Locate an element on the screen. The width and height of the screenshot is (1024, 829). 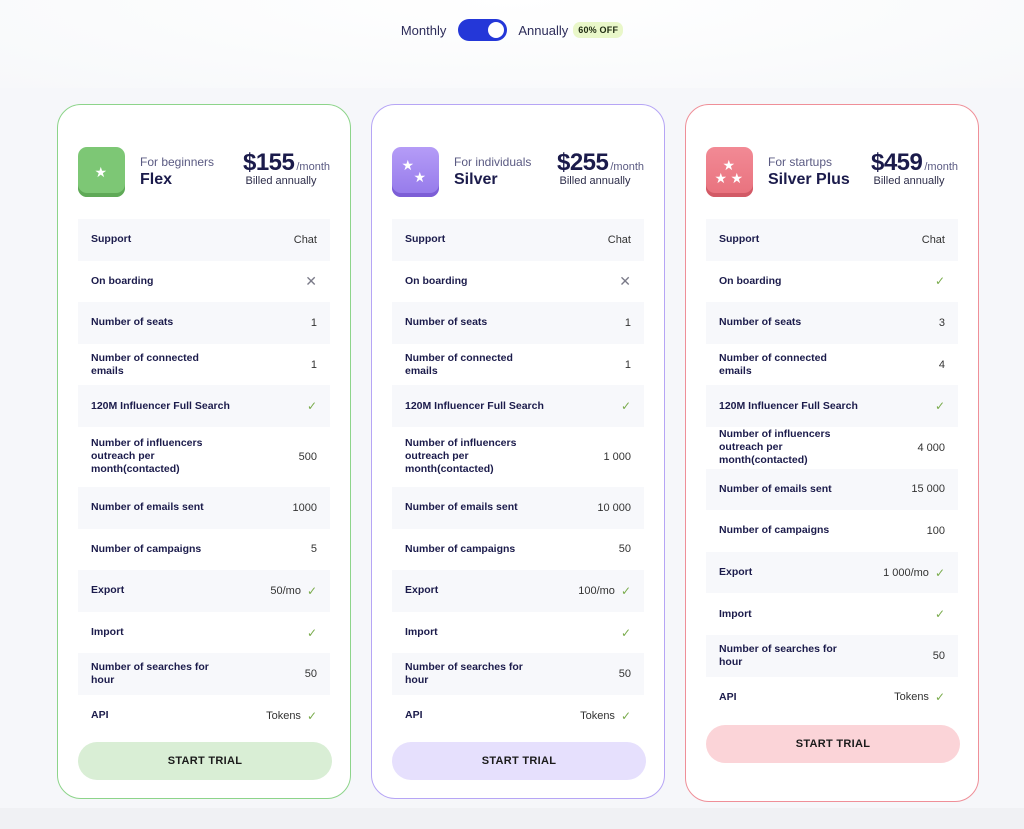
feature-value-text: 1 000/mo is located at coordinates (906, 572).